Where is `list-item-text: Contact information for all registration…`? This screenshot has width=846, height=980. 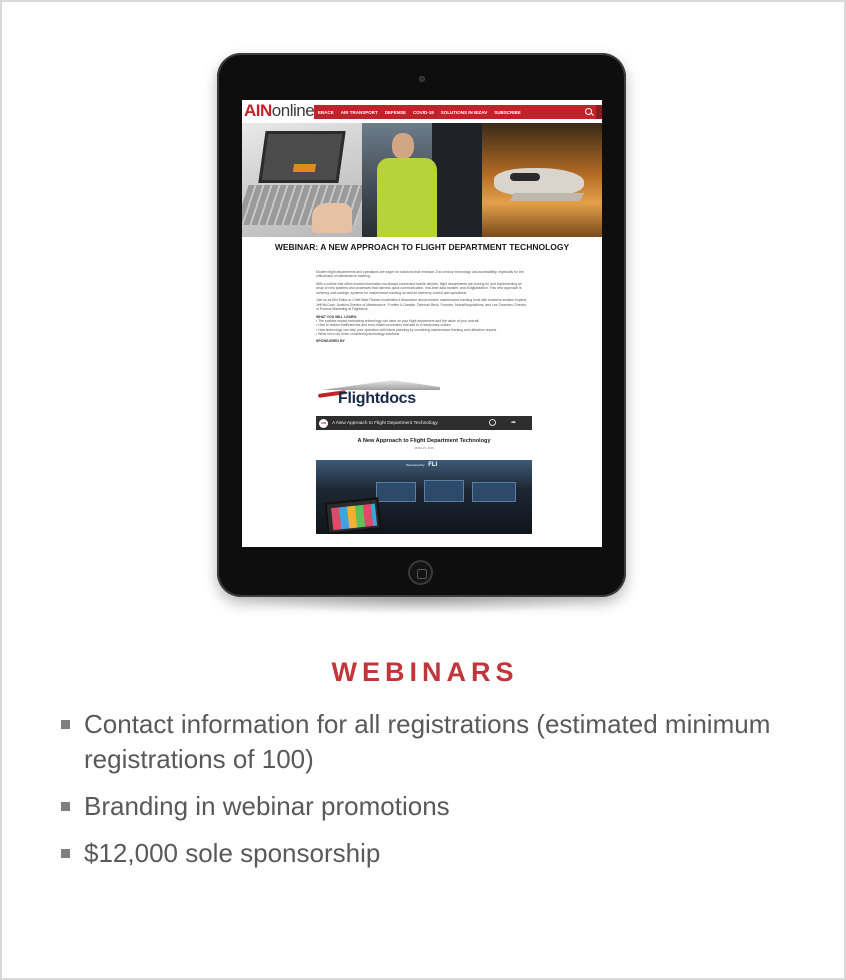
list-item-text: Contact information for all registration… is located at coordinates (427, 741).